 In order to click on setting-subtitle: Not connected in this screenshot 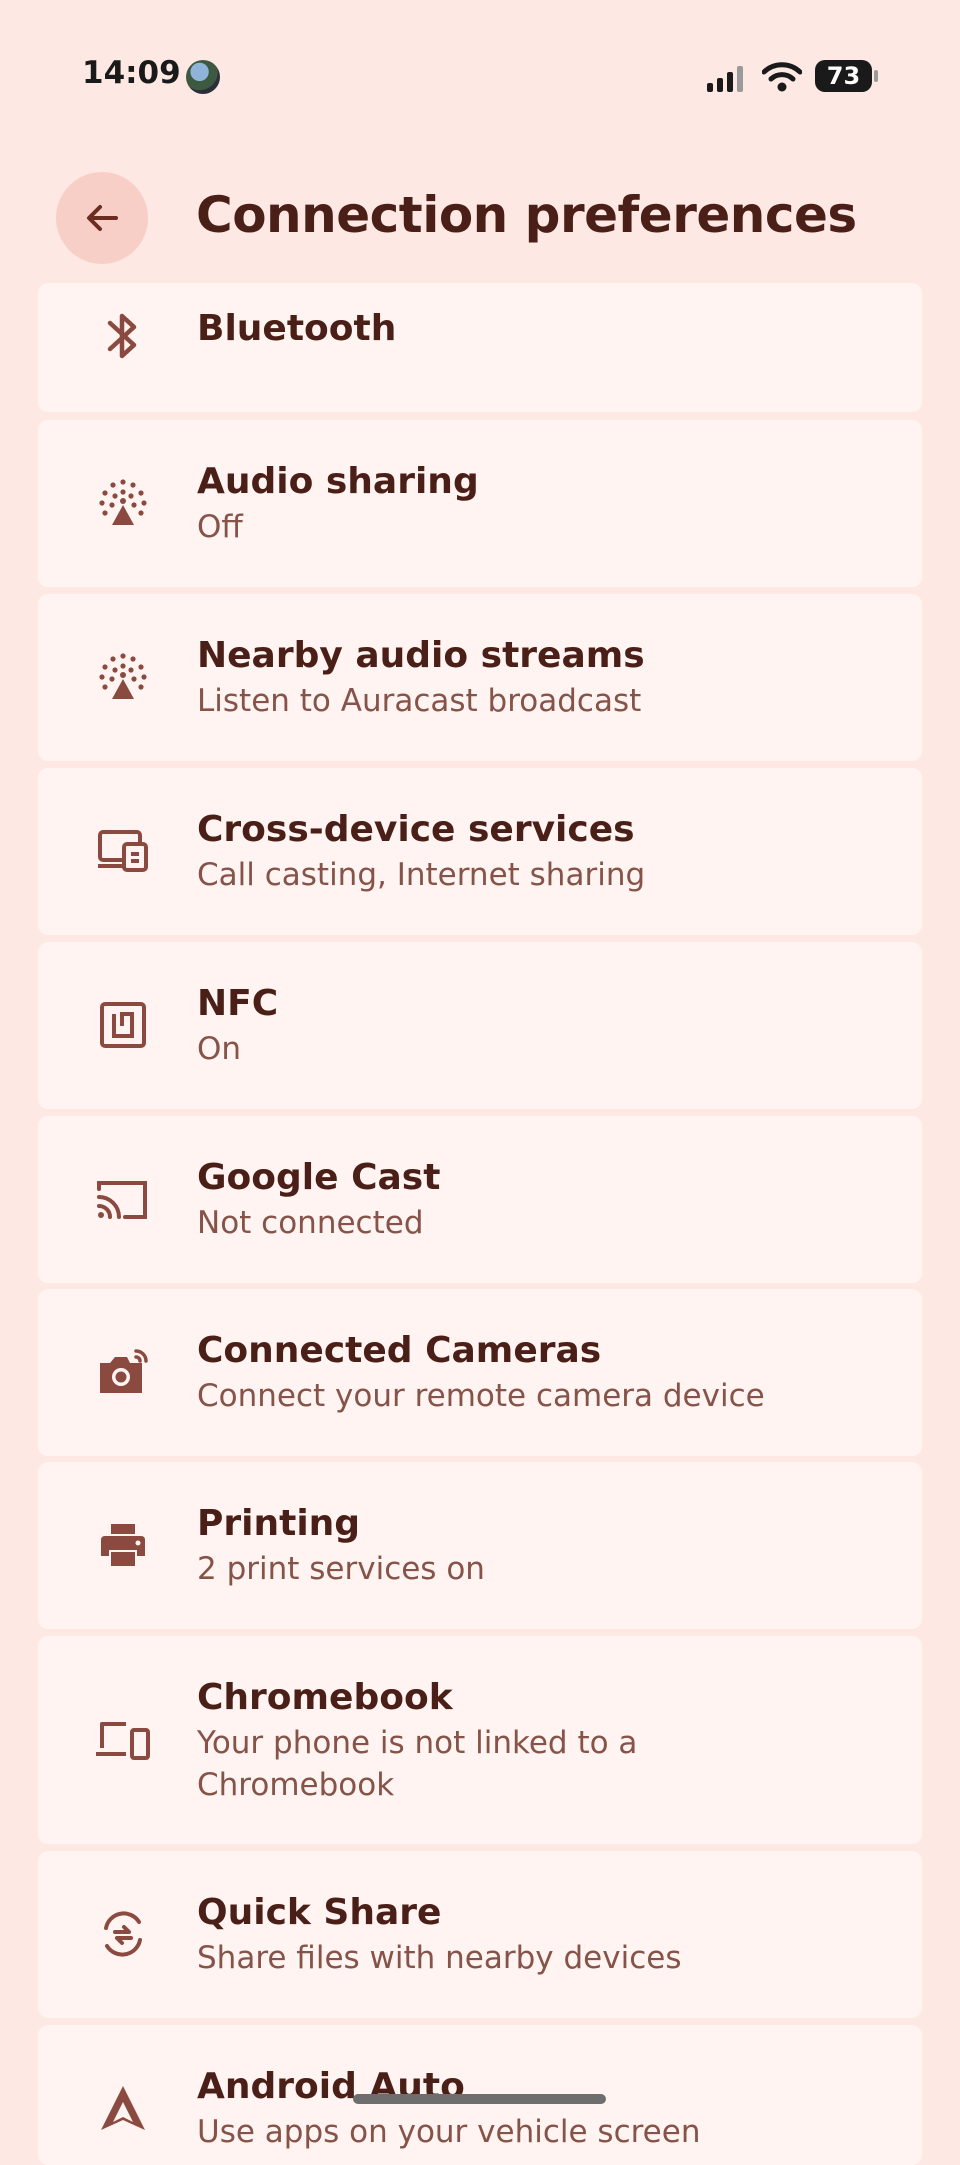, I will do `click(310, 1223)`.